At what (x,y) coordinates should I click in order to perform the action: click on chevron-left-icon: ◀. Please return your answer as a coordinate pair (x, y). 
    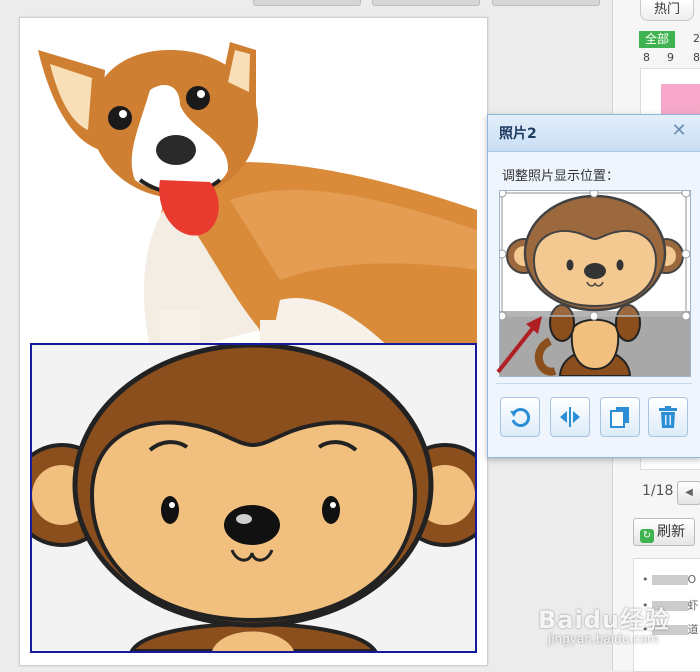
    Looking at the image, I should click on (689, 492).